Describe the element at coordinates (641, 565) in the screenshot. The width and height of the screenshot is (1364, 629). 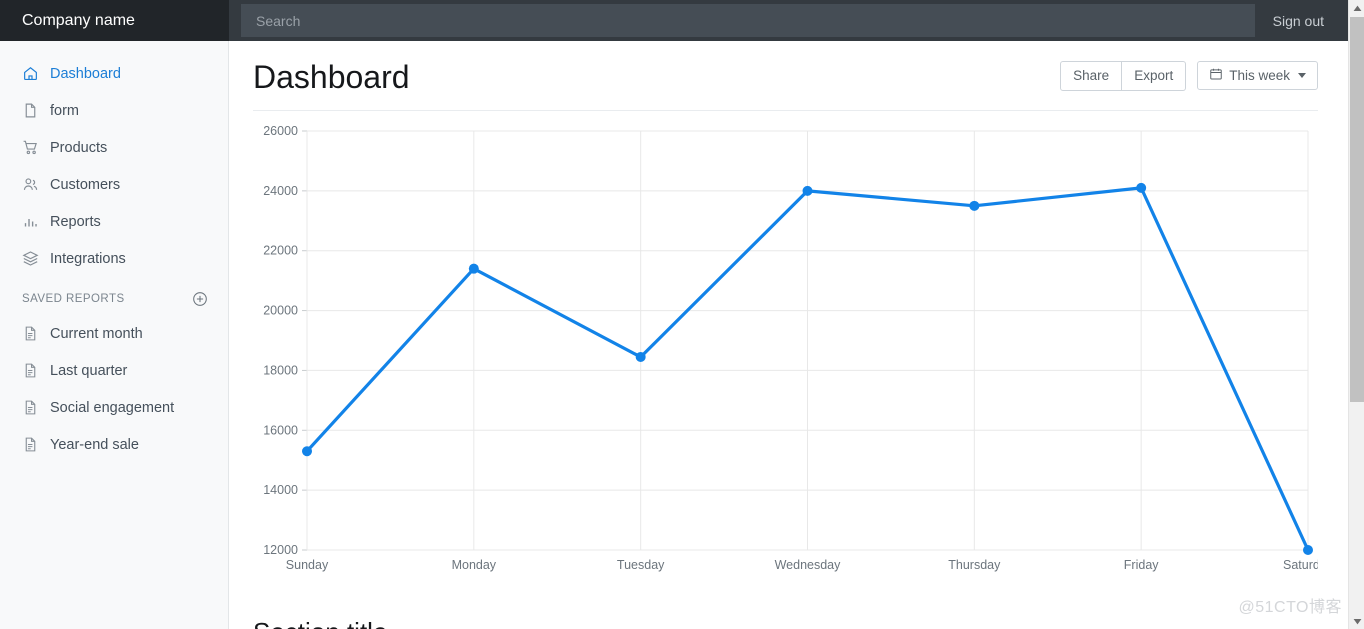
I see `chart-xtick-label: Tuesday` at that location.